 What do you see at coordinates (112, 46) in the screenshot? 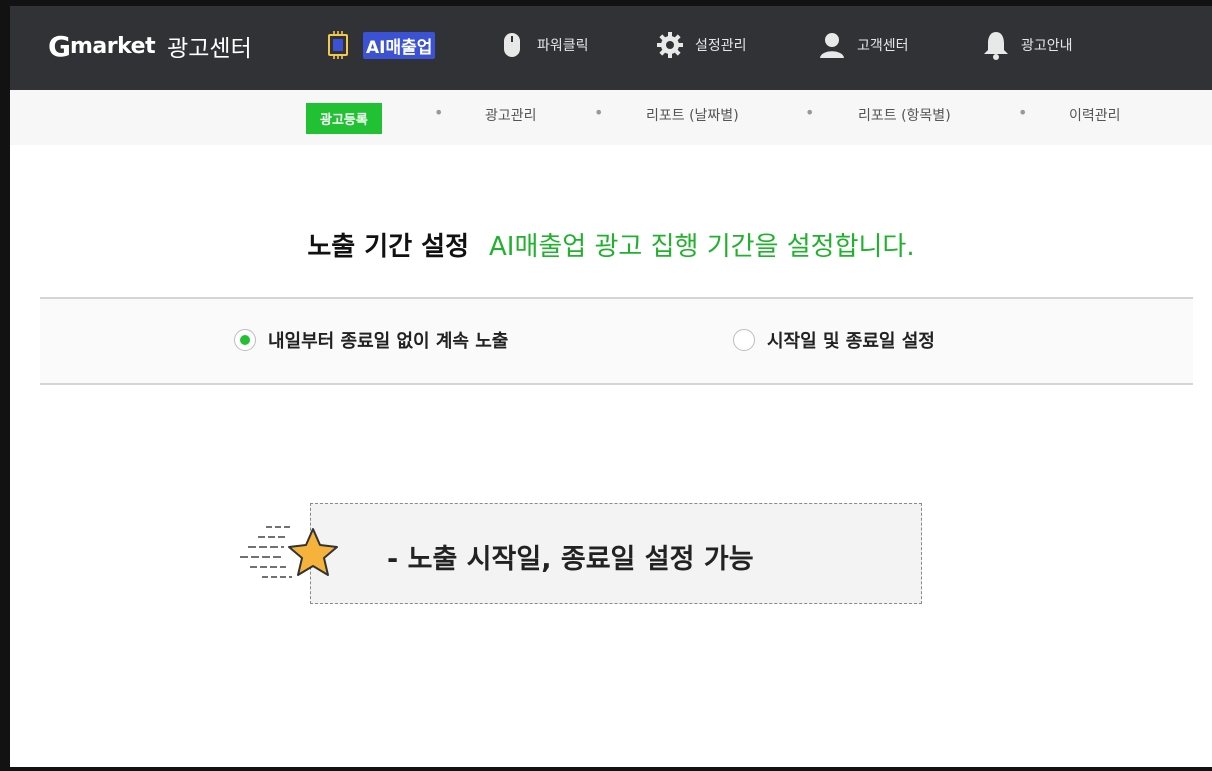
I see `logo-market: market` at bounding box center [112, 46].